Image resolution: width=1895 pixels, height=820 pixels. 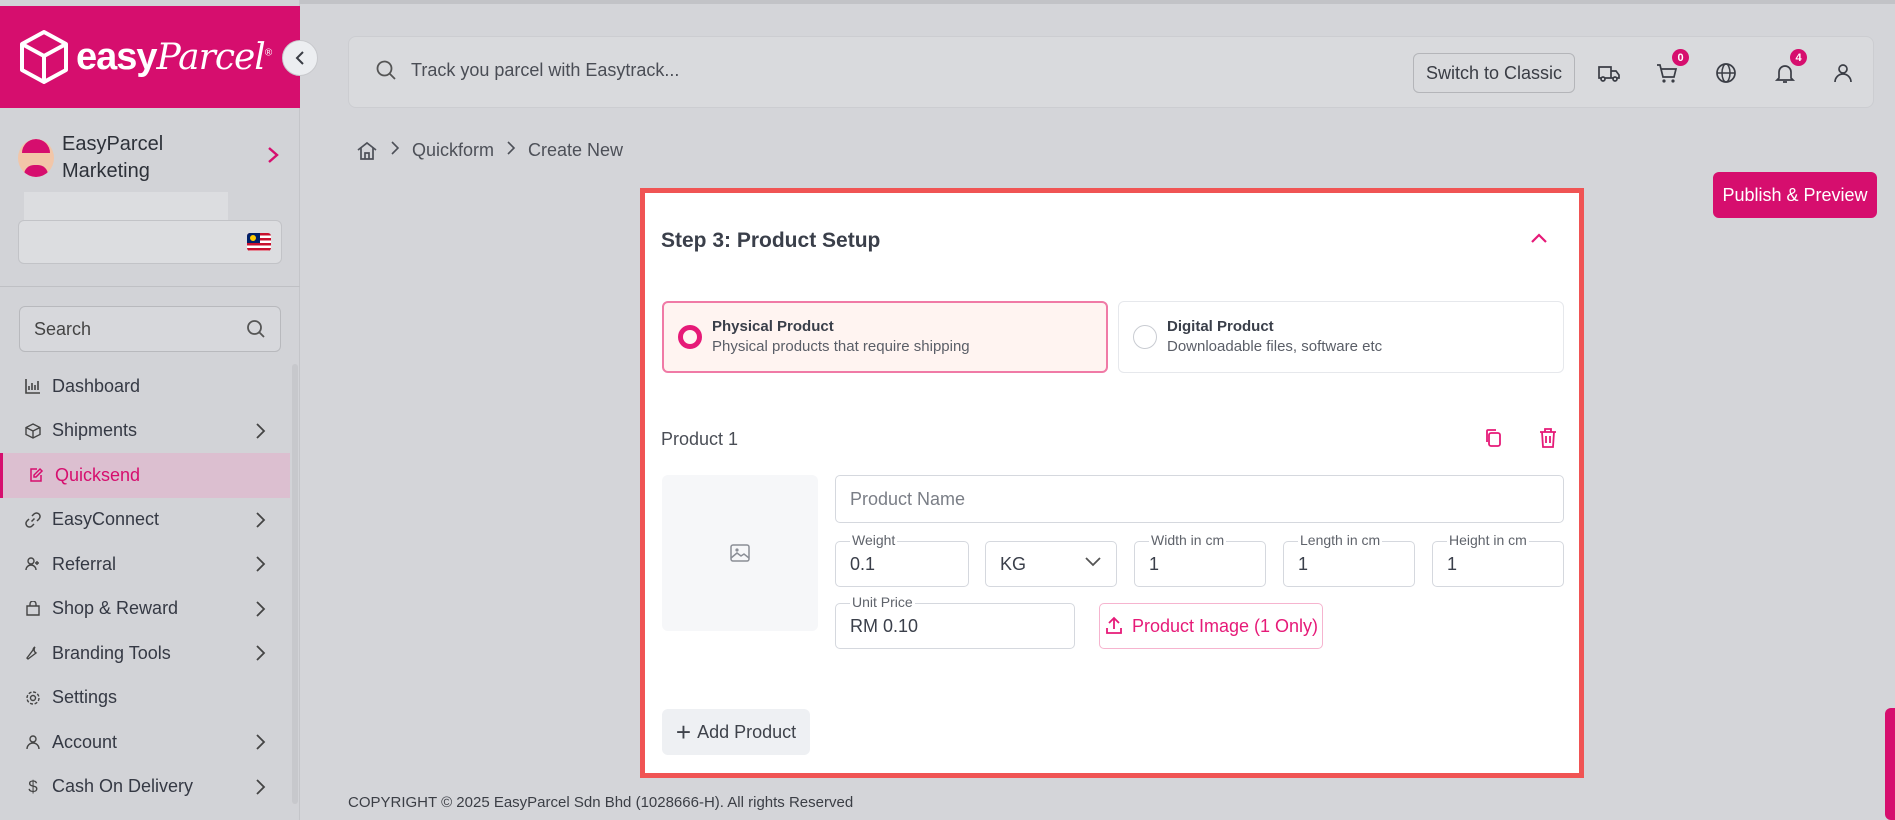 What do you see at coordinates (1548, 438) in the screenshot?
I see `trash-icon` at bounding box center [1548, 438].